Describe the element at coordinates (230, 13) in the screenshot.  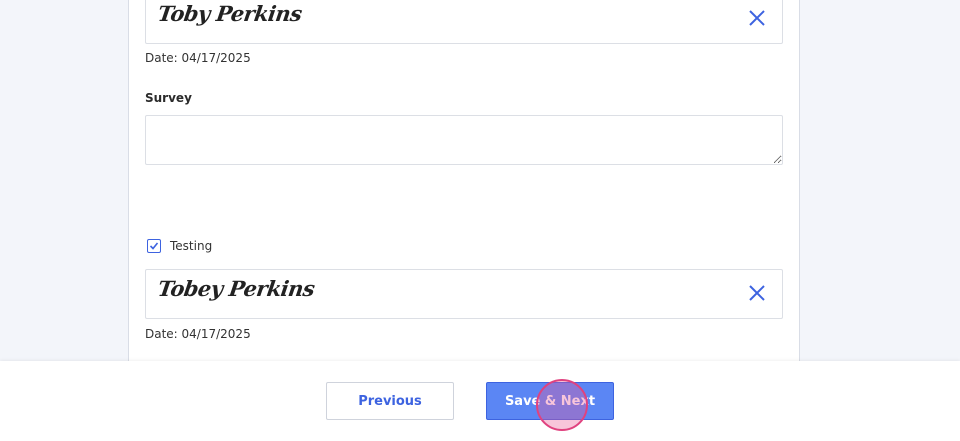
I see `signature-text: Toby Perkins` at that location.